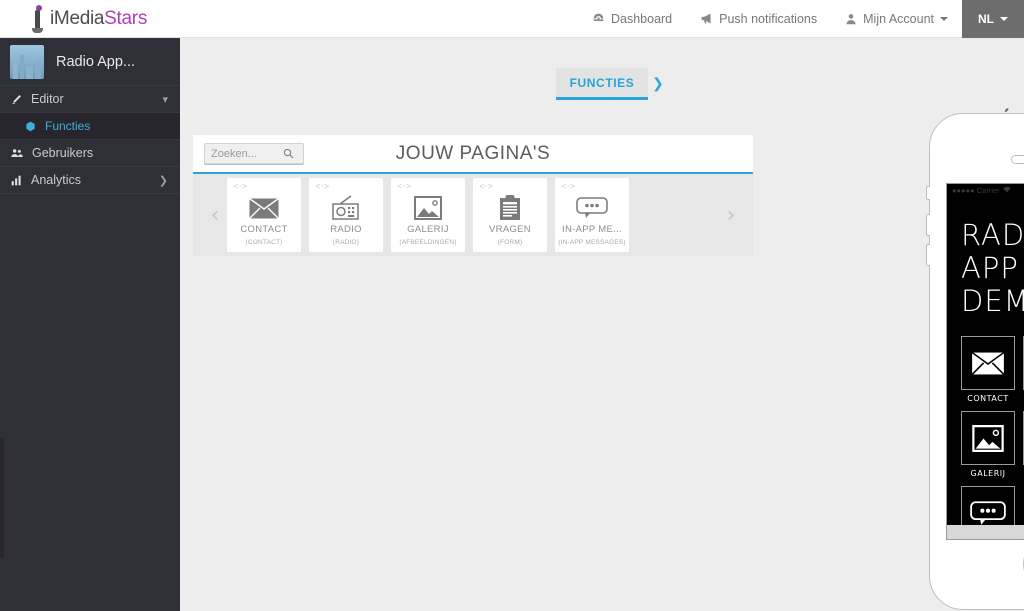 Image resolution: width=1024 pixels, height=611 pixels. What do you see at coordinates (68, 126) in the screenshot?
I see `sidebar-item-functies-label: Functies` at bounding box center [68, 126].